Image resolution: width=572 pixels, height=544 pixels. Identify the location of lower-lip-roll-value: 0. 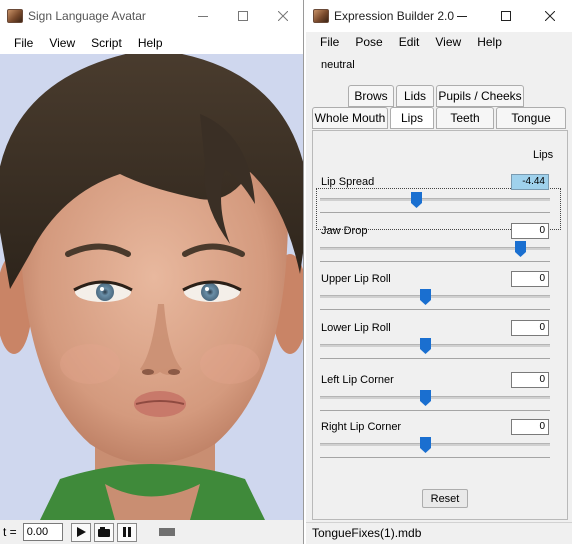
(530, 328).